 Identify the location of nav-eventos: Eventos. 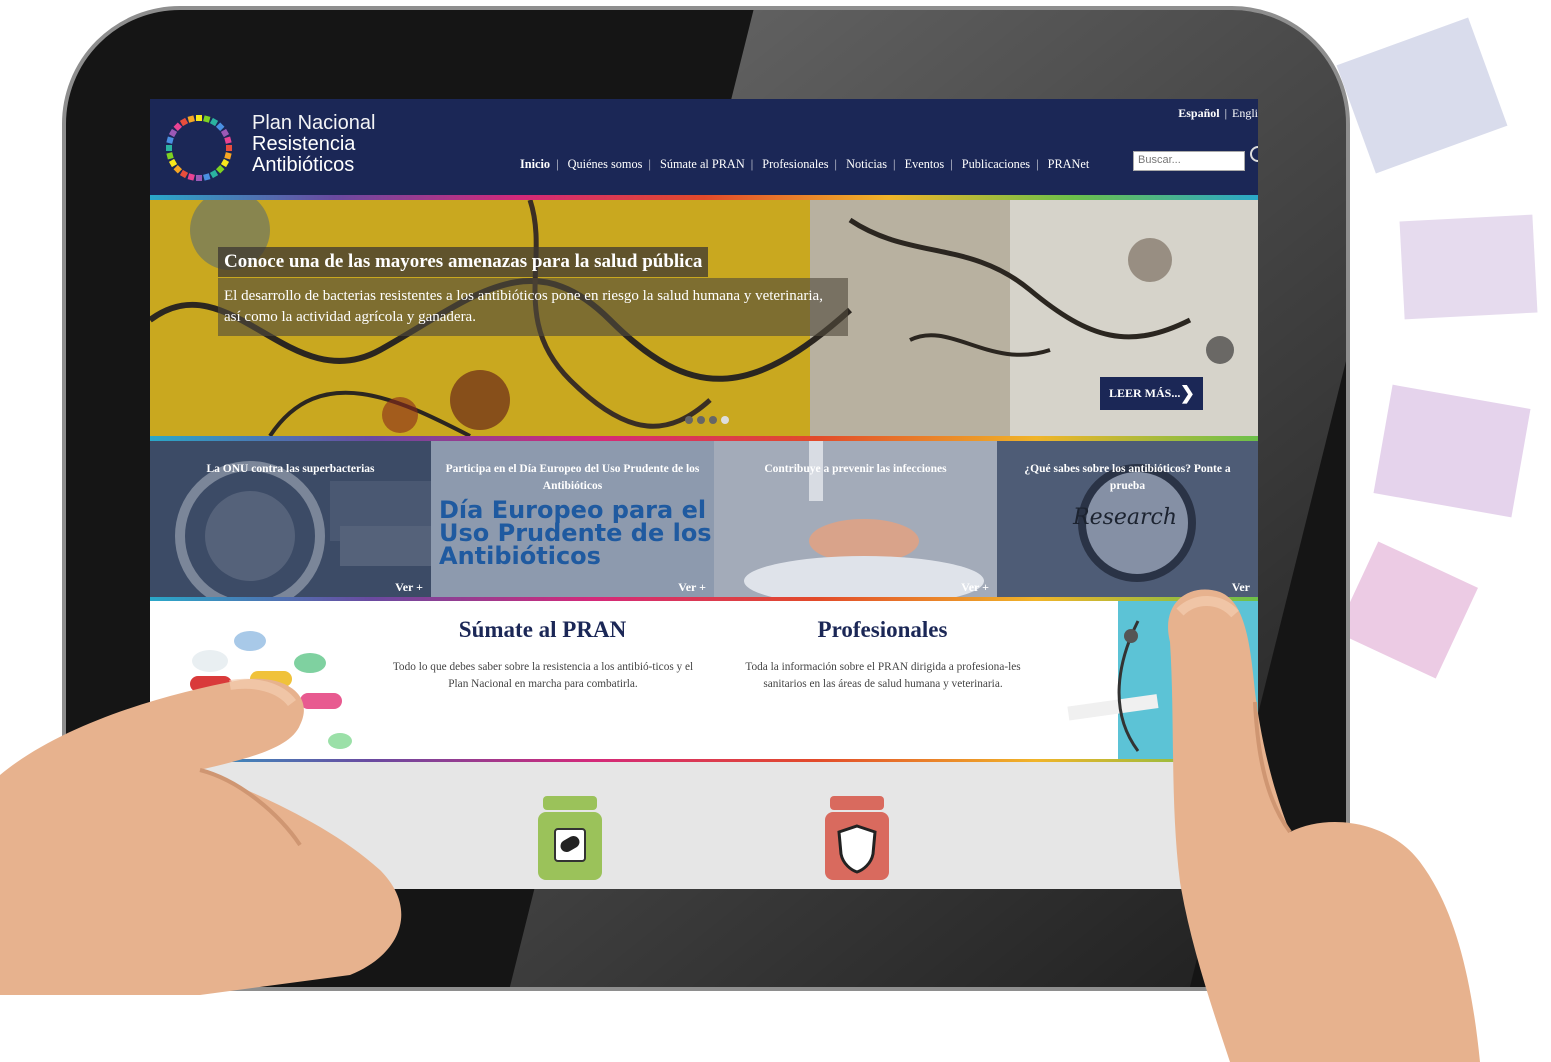
(925, 164).